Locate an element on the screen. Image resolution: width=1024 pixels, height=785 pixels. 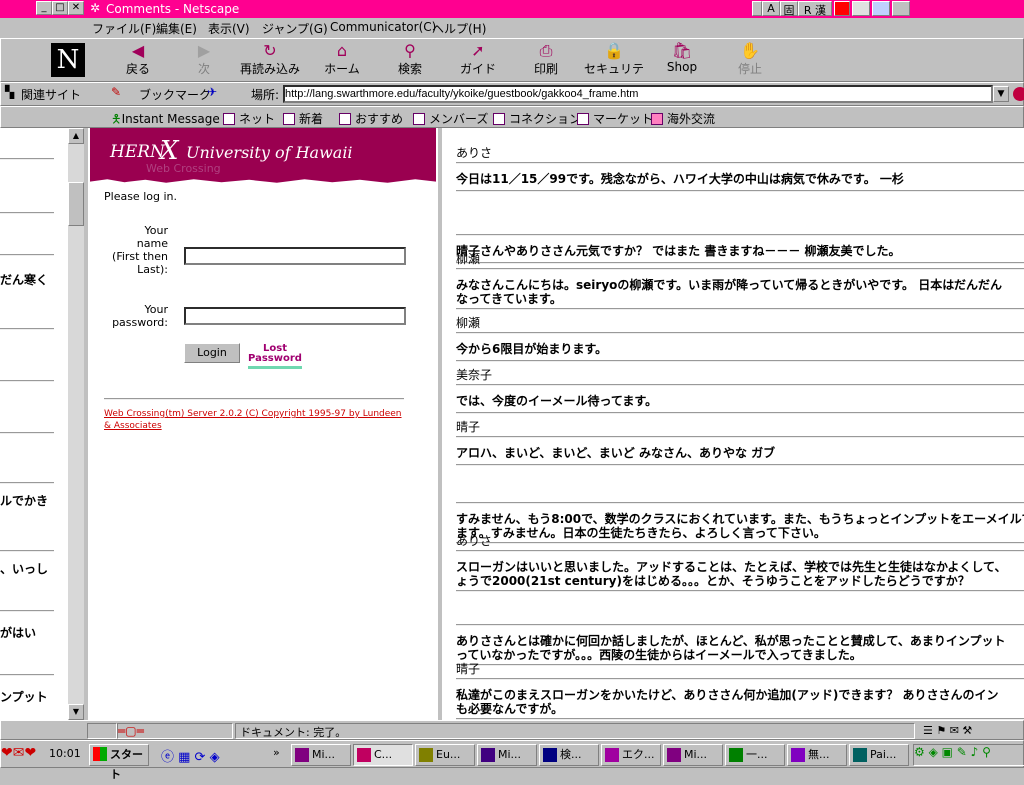
bookmark-page-icon is located at coordinates (419, 119).